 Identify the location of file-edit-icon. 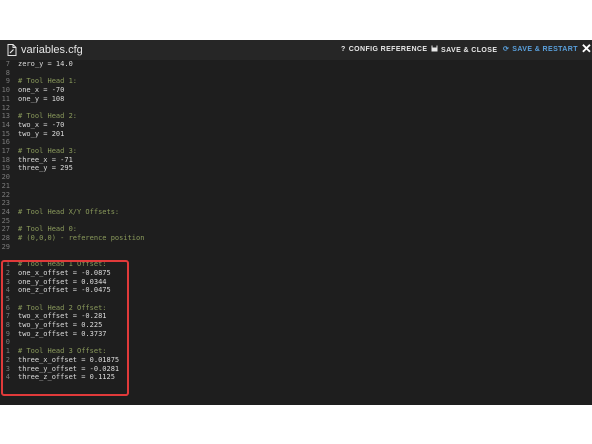
(12, 50).